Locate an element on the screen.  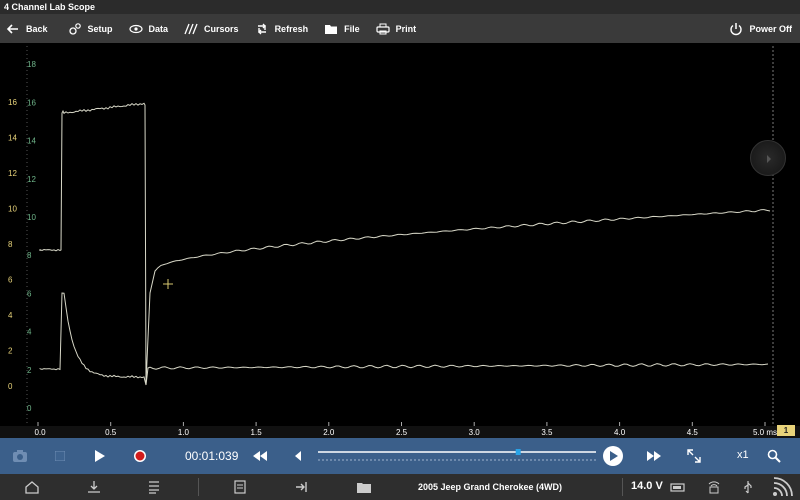
channel-1-badge: 1 is located at coordinates (786, 430).